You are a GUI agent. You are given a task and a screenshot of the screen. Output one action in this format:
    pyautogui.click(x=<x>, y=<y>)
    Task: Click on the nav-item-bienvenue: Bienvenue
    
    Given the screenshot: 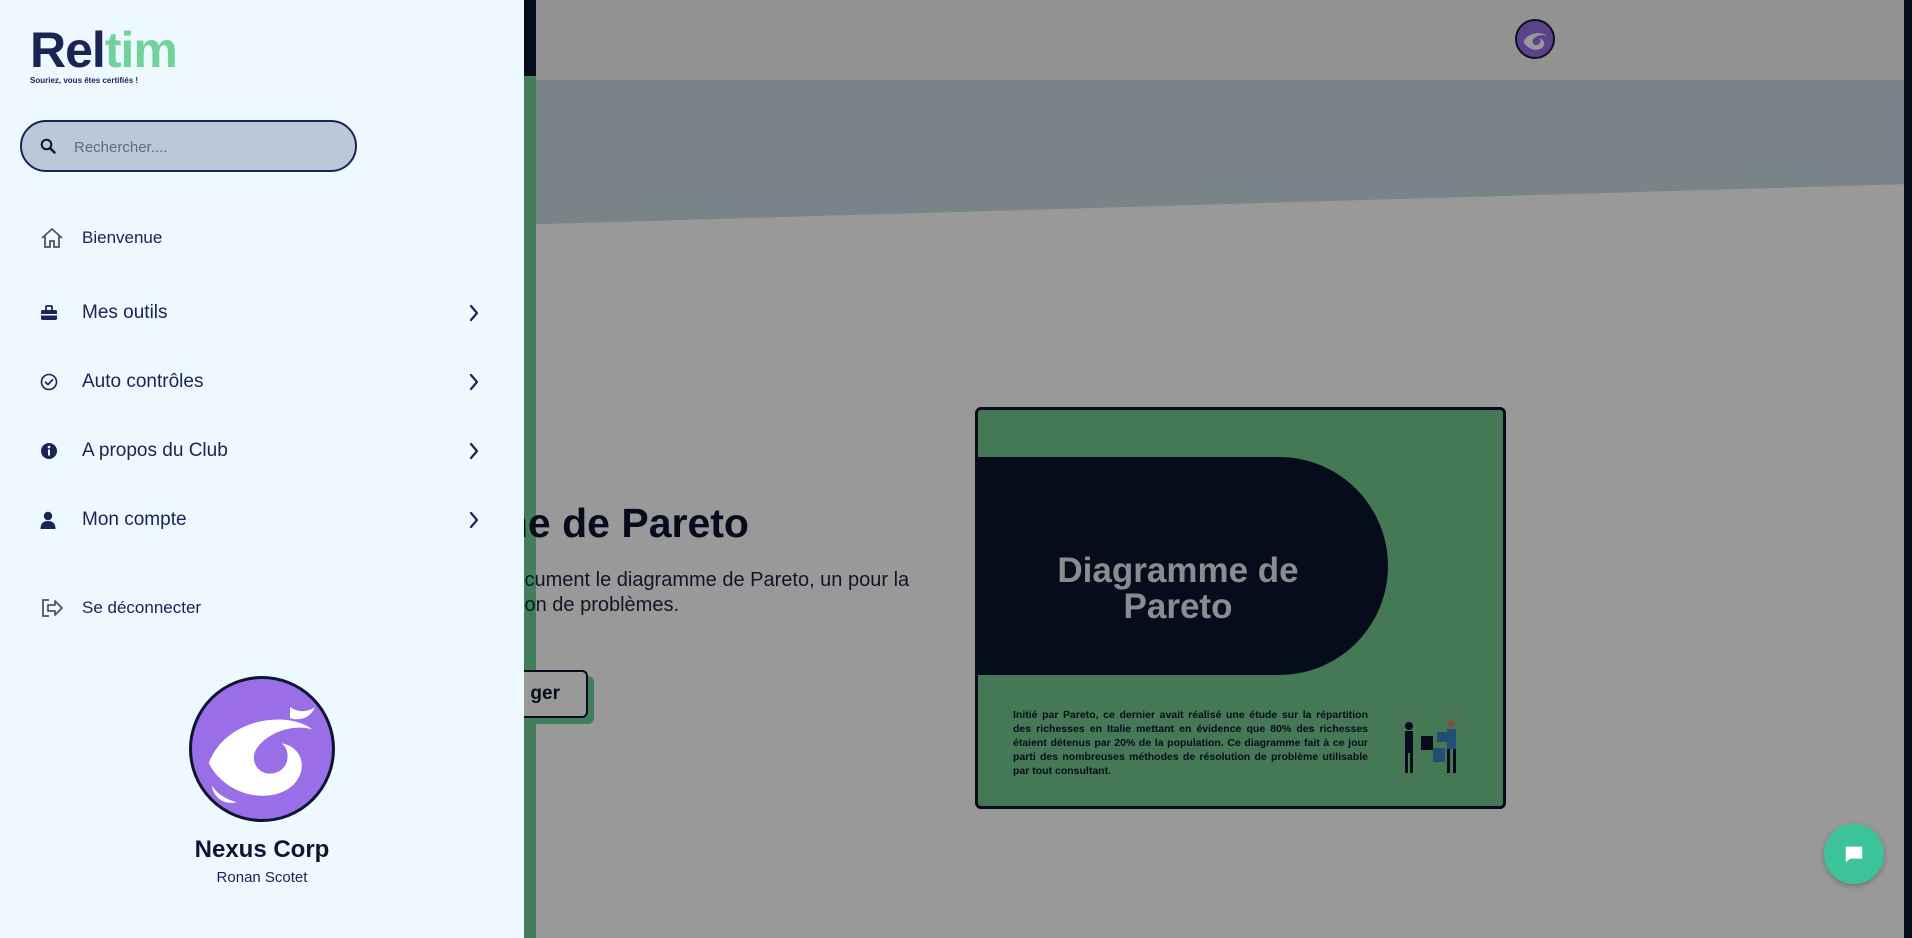 What is the action you would take?
    pyautogui.click(x=260, y=238)
    